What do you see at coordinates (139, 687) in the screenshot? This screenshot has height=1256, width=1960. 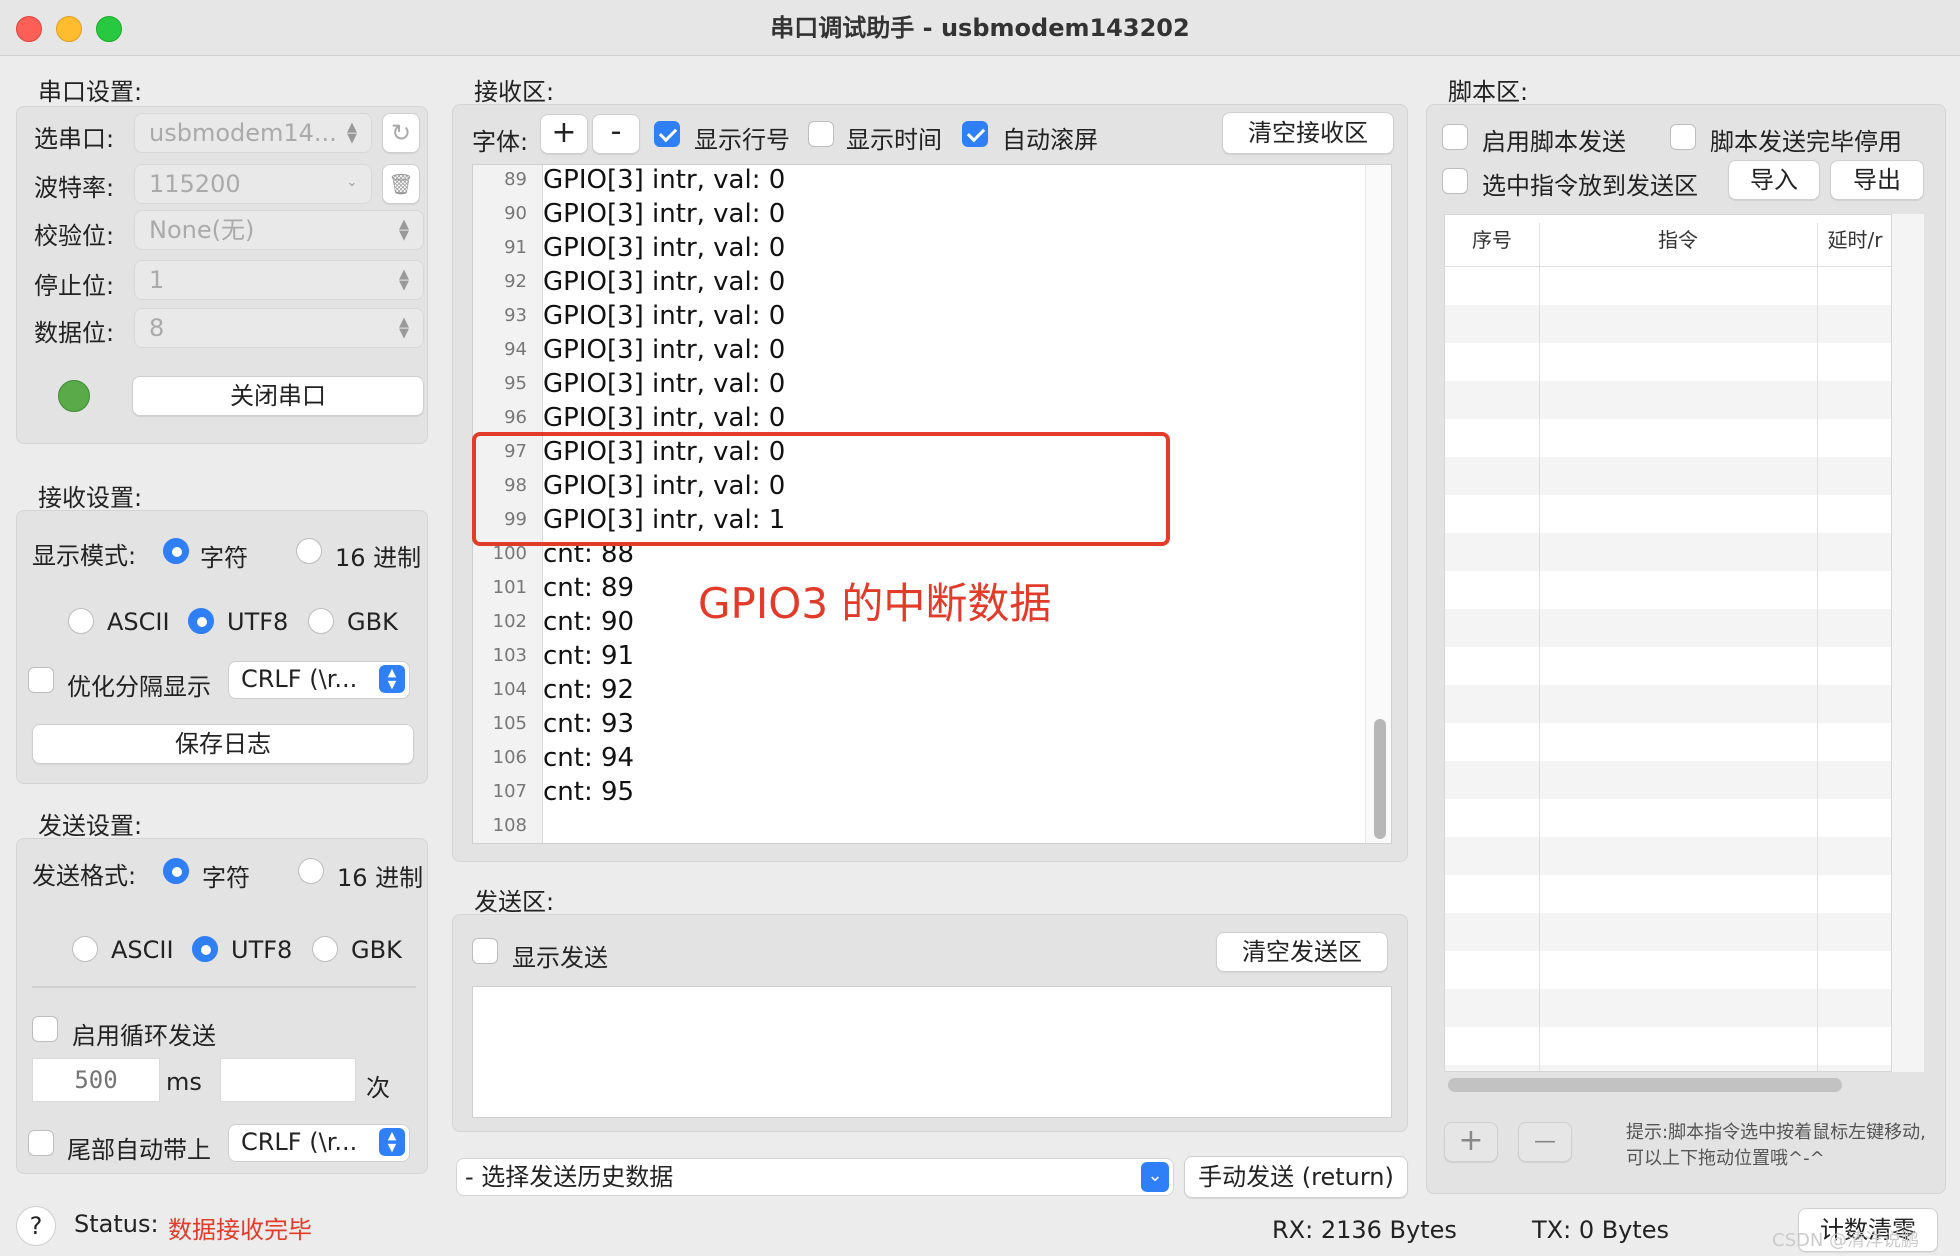 I see `optimize-display-label: 优化分隔显示` at bounding box center [139, 687].